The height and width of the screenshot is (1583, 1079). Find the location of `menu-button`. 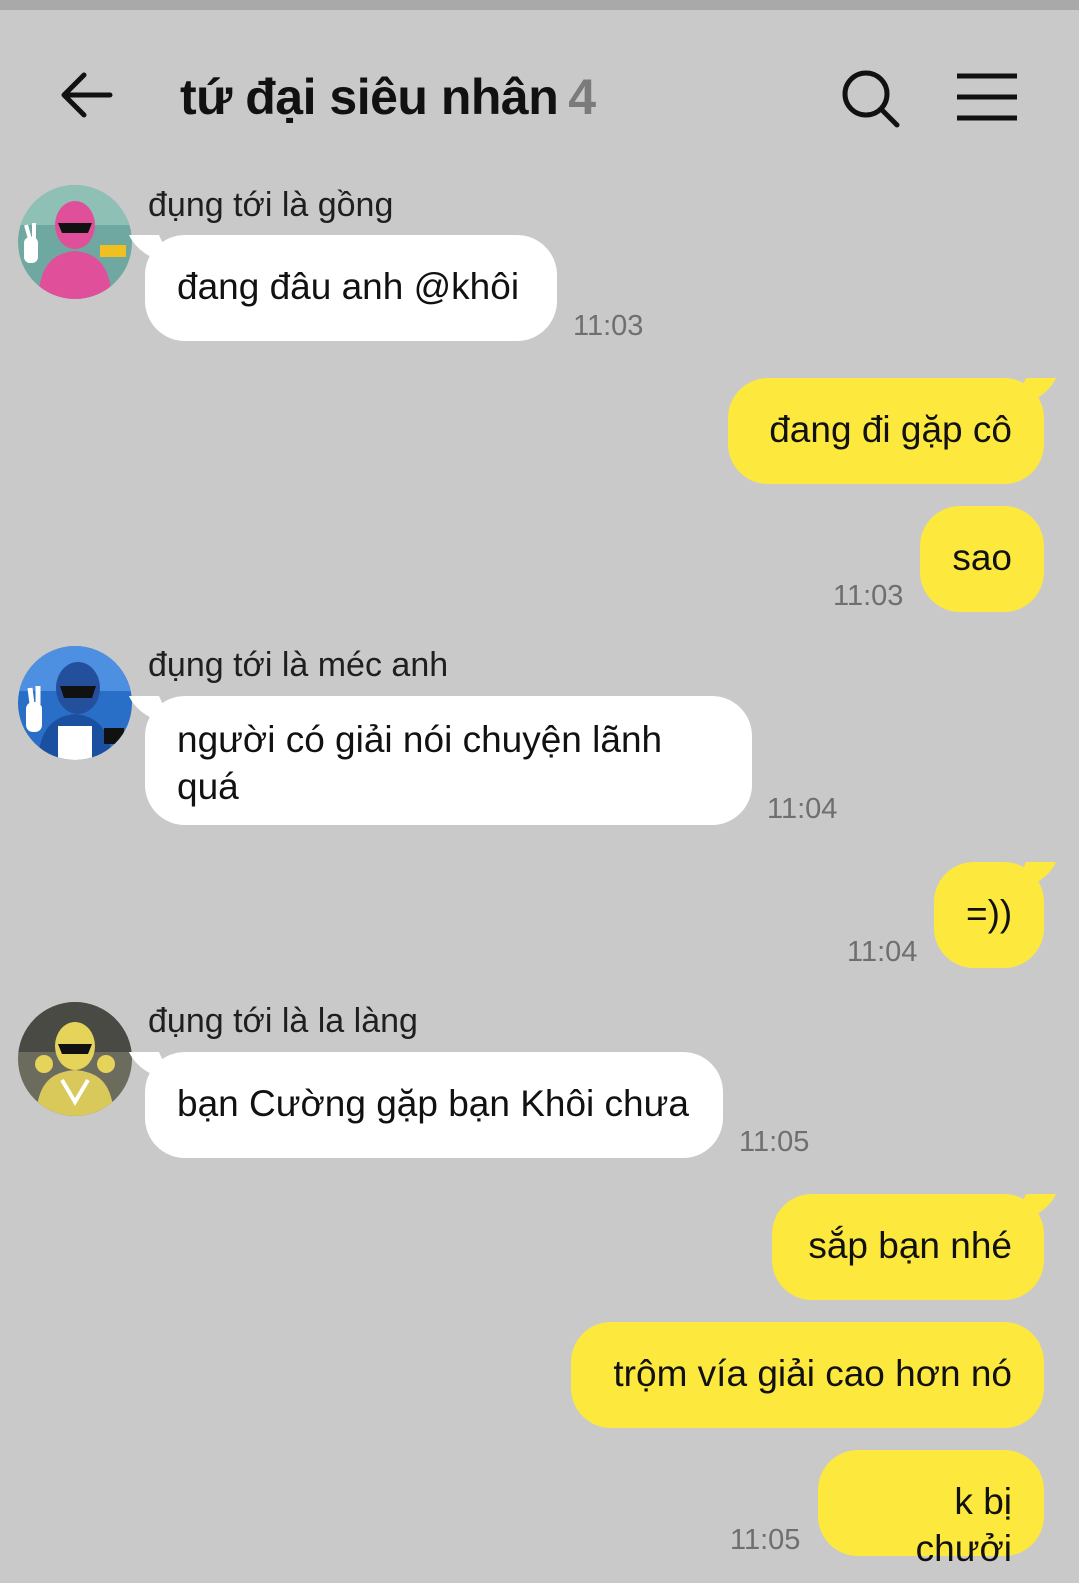

menu-button is located at coordinates (987, 97).